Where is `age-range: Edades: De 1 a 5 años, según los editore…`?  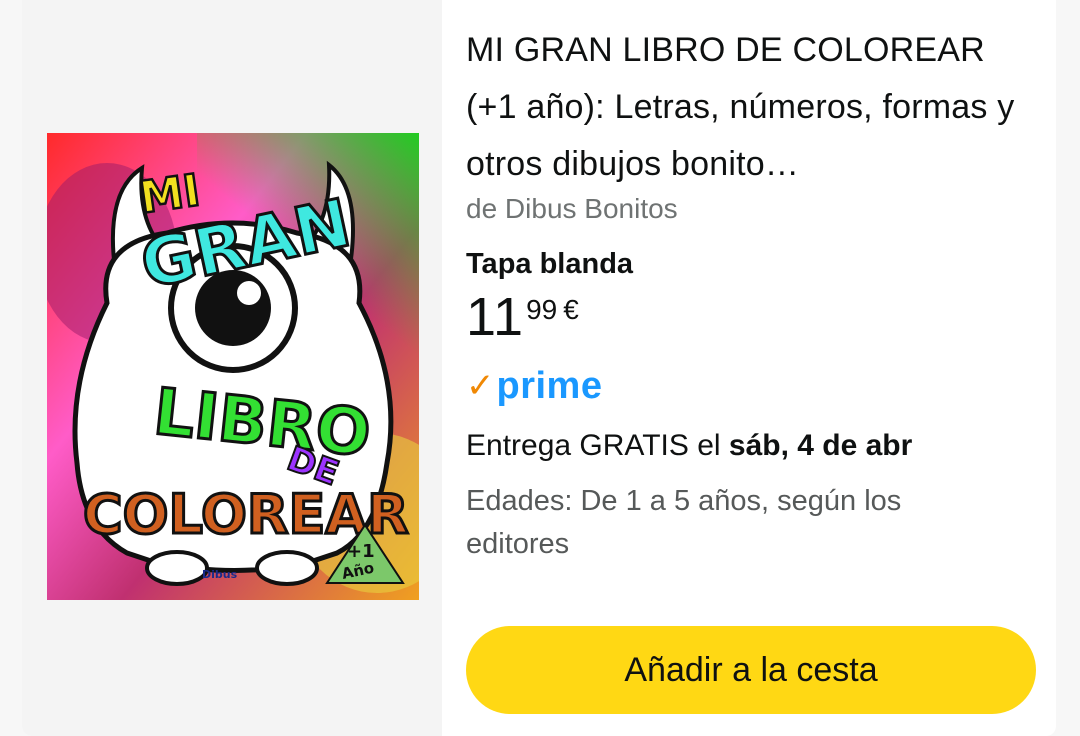
age-range: Edades: De 1 a 5 años, según los editore… is located at coordinates (684, 522).